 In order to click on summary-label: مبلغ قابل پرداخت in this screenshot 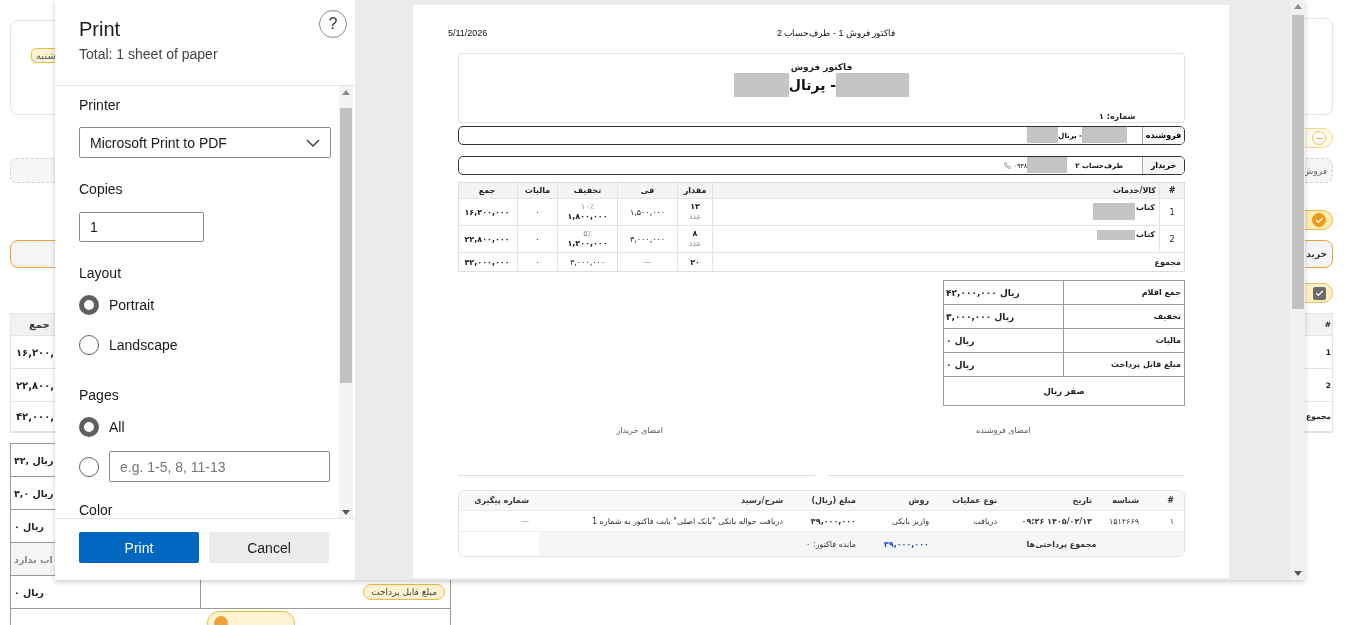, I will do `click(1123, 364)`.